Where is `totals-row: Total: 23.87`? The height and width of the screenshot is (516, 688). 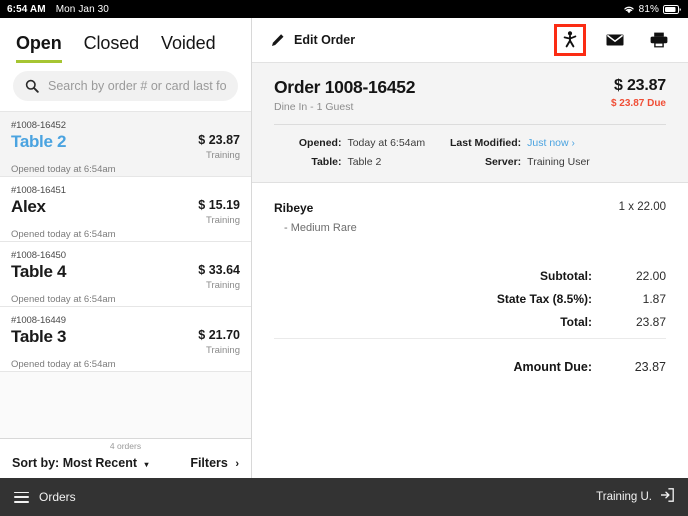
totals-row: Total: 23.87 is located at coordinates (470, 322).